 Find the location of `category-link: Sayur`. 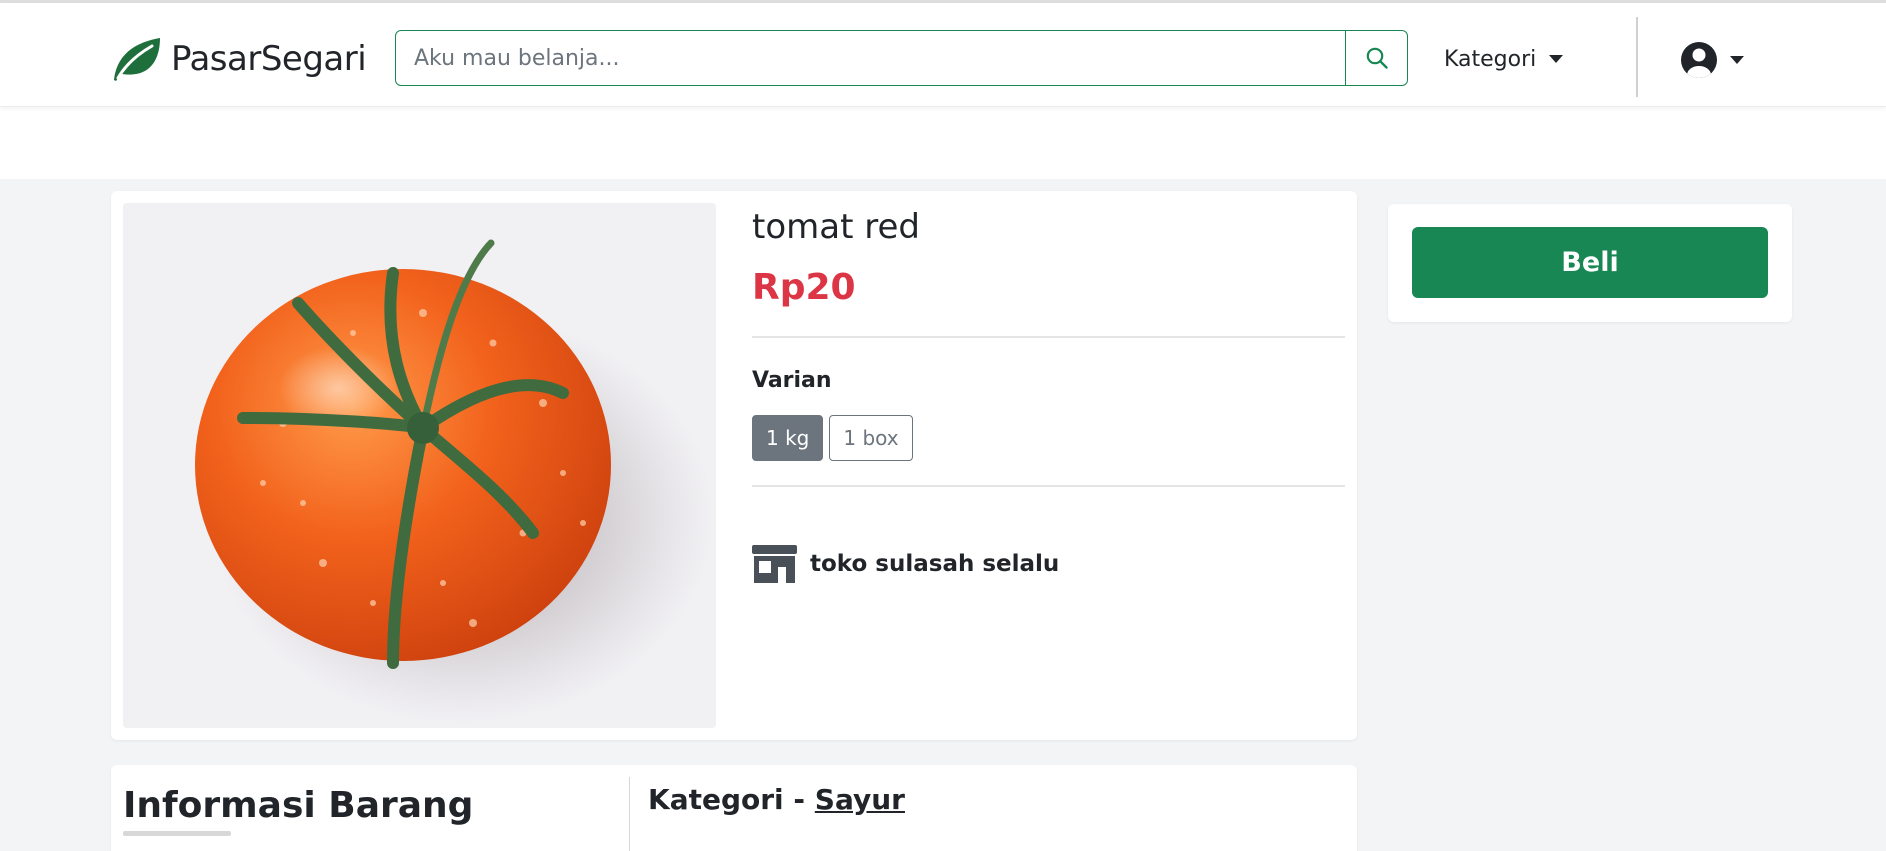

category-link: Sayur is located at coordinates (860, 799).